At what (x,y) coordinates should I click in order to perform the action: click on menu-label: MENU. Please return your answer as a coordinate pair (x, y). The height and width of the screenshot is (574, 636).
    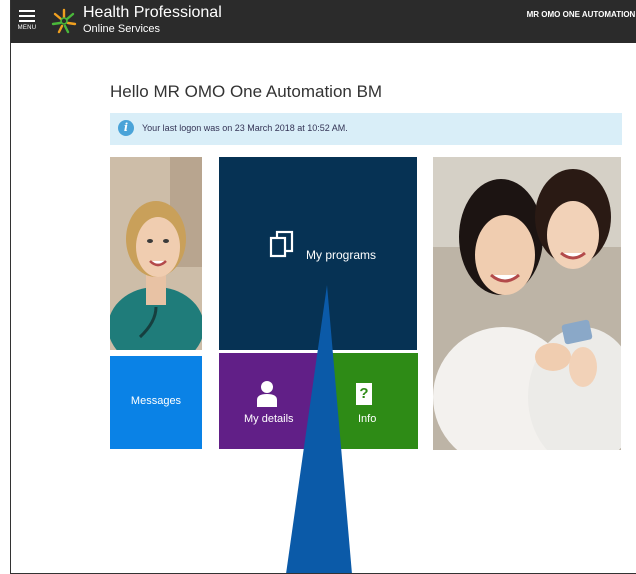
    Looking at the image, I should click on (27, 28).